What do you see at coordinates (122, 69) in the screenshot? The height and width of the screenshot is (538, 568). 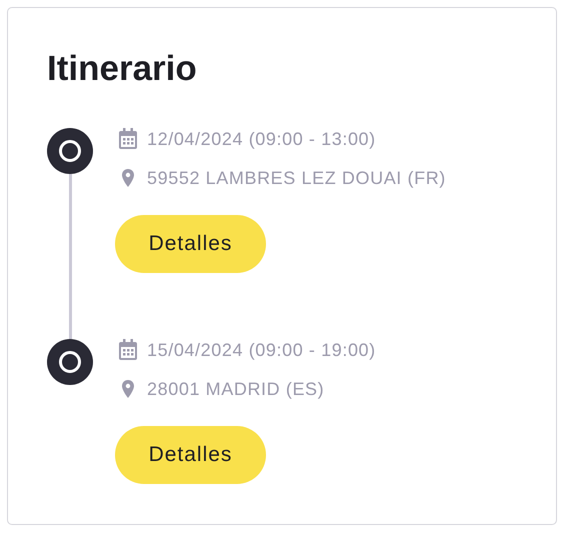 I see `card-title: Itinerario` at bounding box center [122, 69].